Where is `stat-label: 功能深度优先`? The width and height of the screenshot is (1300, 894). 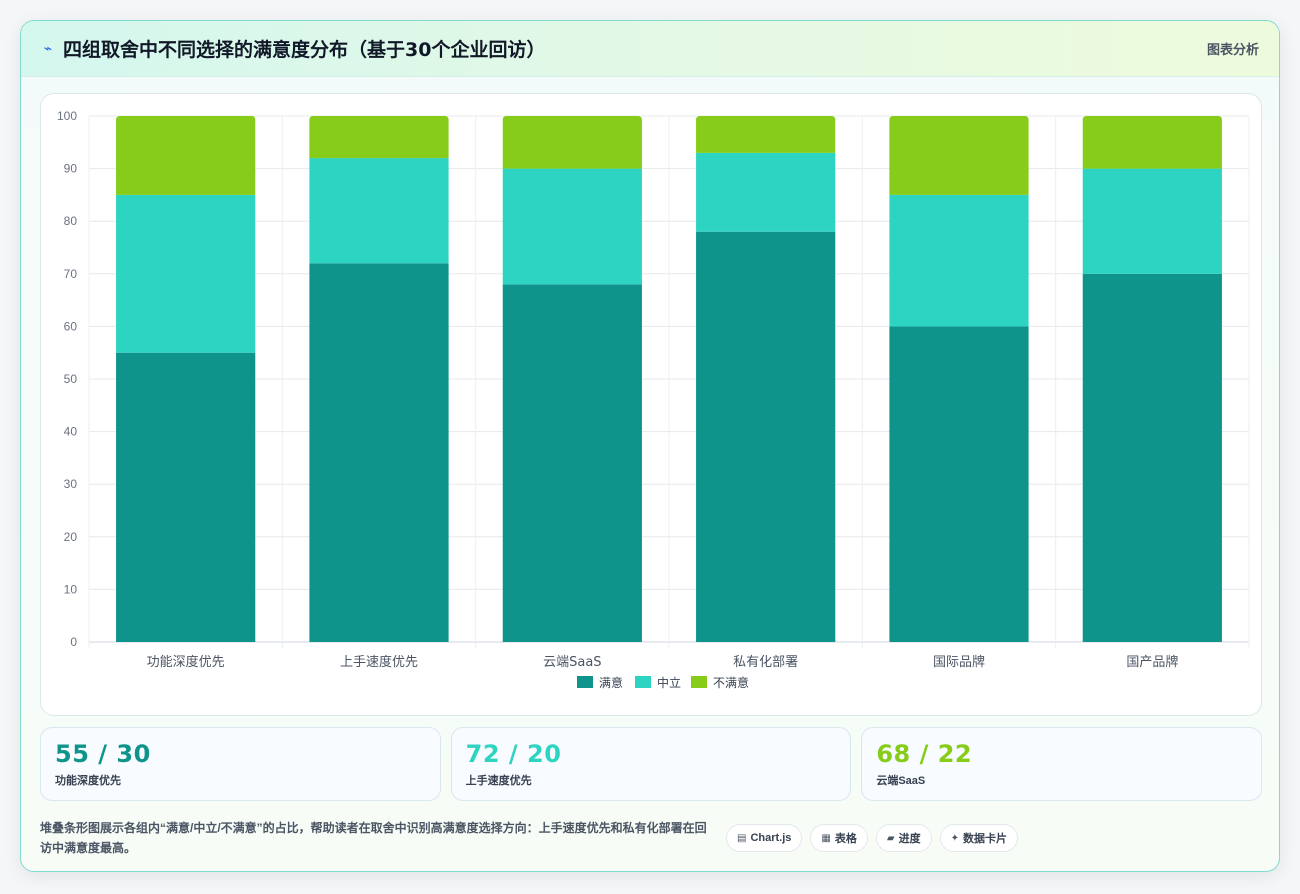 stat-label: 功能深度优先 is located at coordinates (88, 781).